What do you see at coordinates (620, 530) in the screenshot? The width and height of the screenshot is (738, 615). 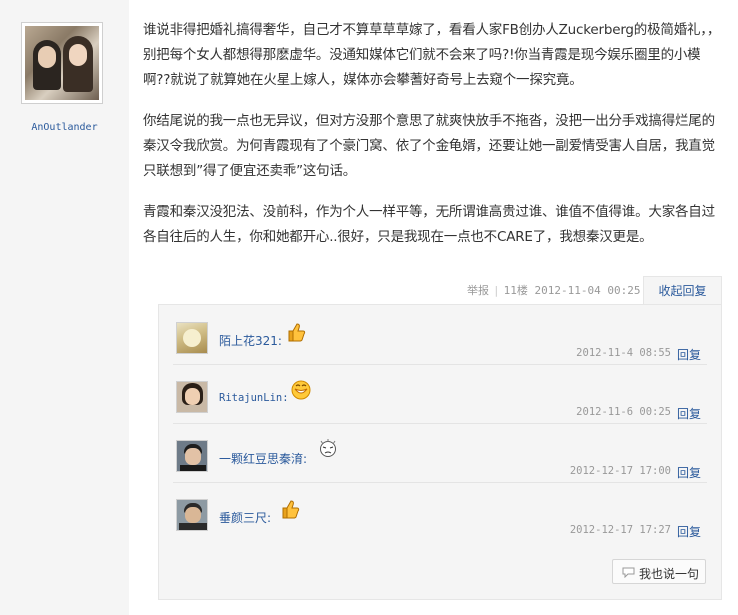 I see `reply-date: 2012-12-17 17:27` at bounding box center [620, 530].